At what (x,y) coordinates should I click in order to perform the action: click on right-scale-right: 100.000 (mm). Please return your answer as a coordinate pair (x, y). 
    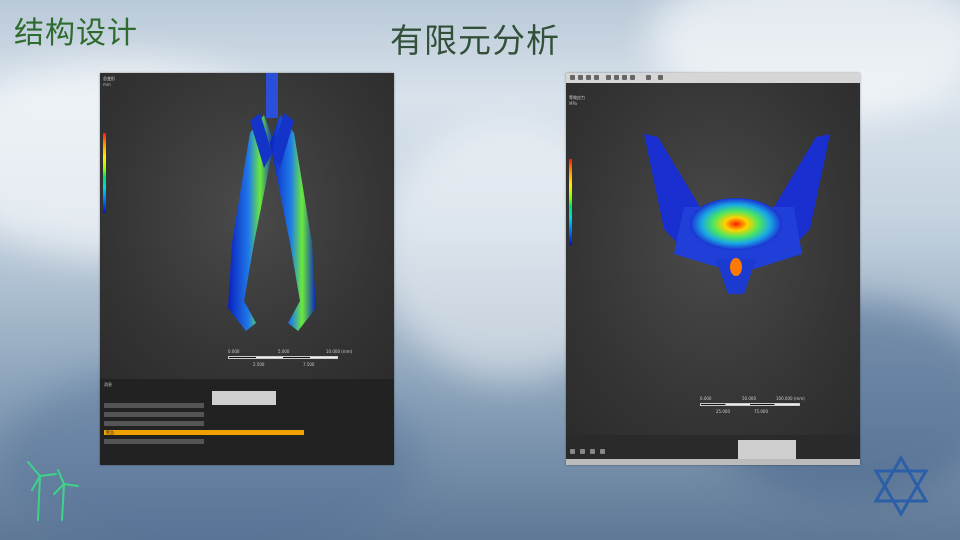
    Looking at the image, I should click on (790, 398).